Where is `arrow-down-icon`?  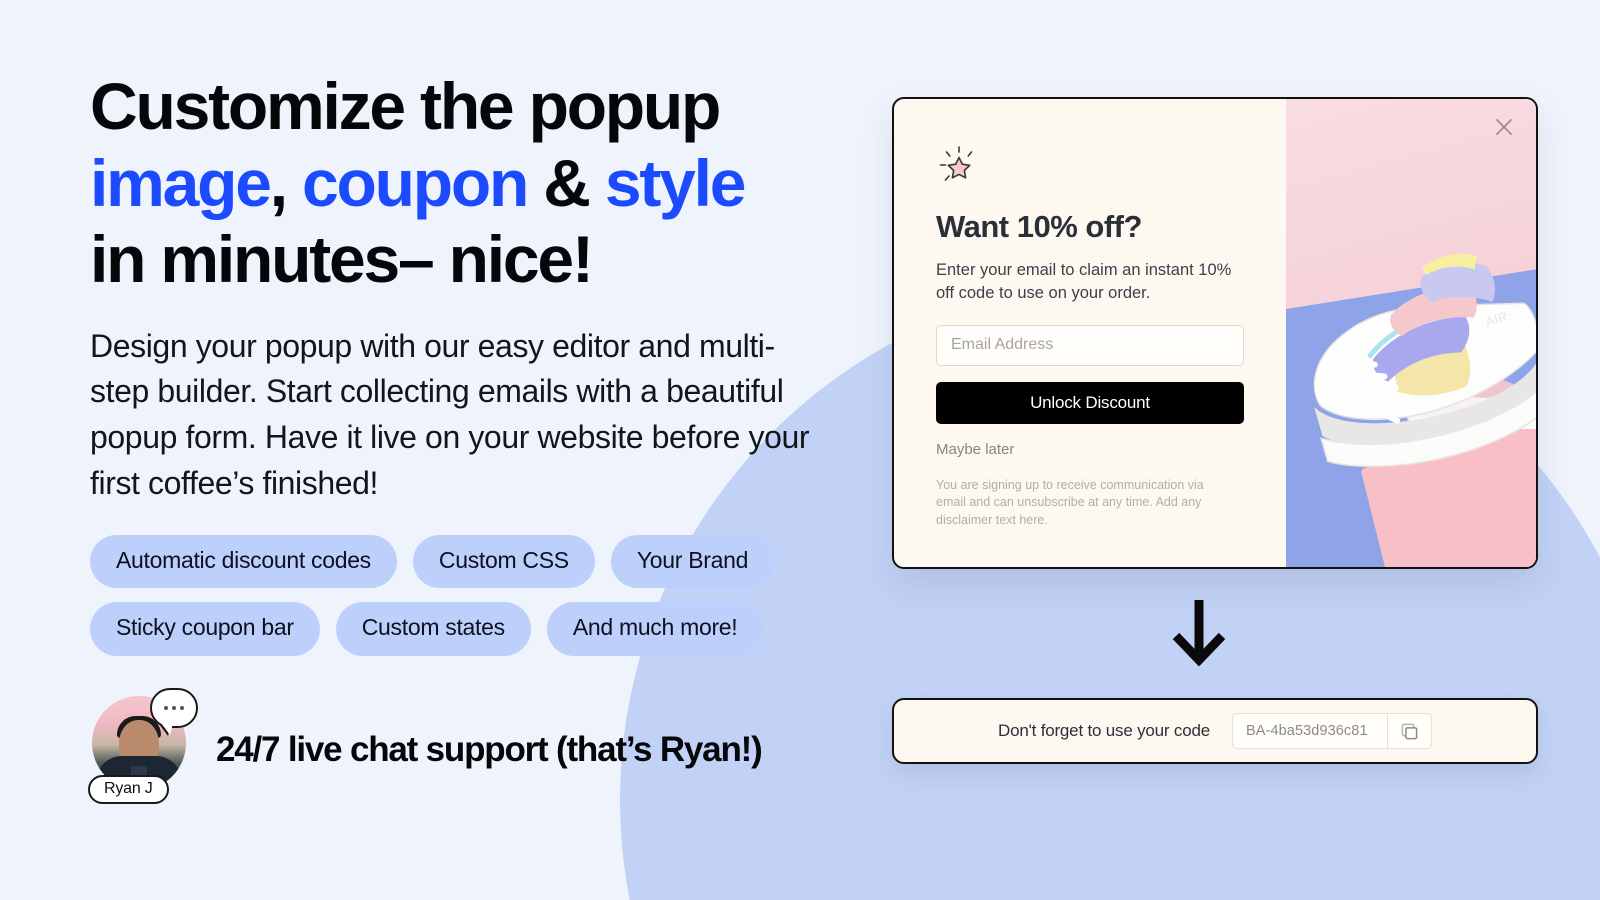
arrow-down-icon is located at coordinates (1199, 633).